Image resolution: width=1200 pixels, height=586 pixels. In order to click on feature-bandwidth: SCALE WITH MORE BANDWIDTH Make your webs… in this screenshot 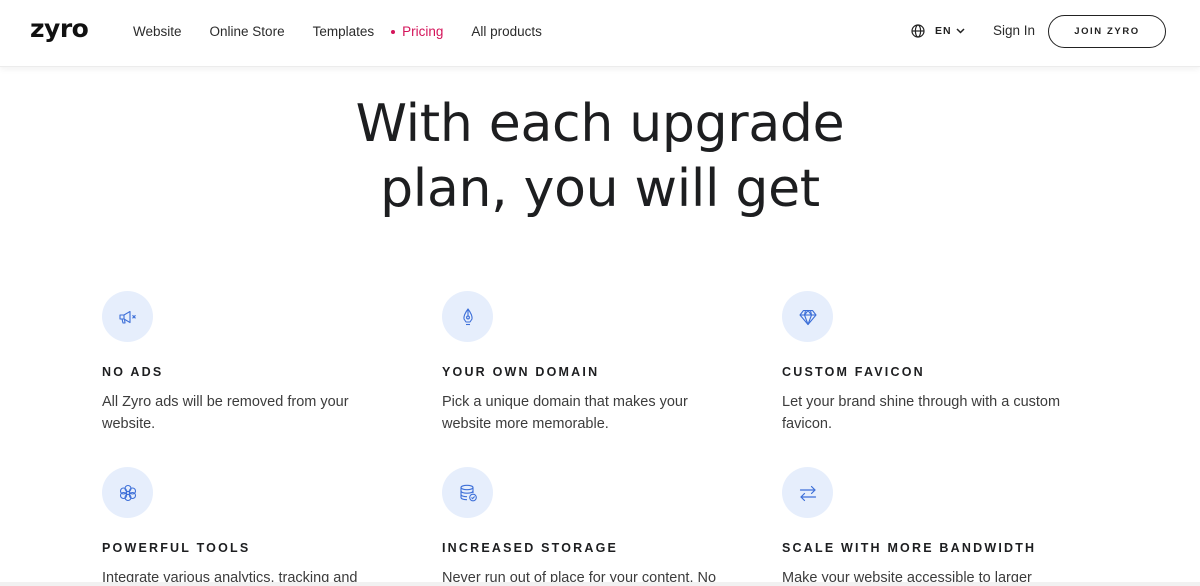, I will do `click(932, 526)`.